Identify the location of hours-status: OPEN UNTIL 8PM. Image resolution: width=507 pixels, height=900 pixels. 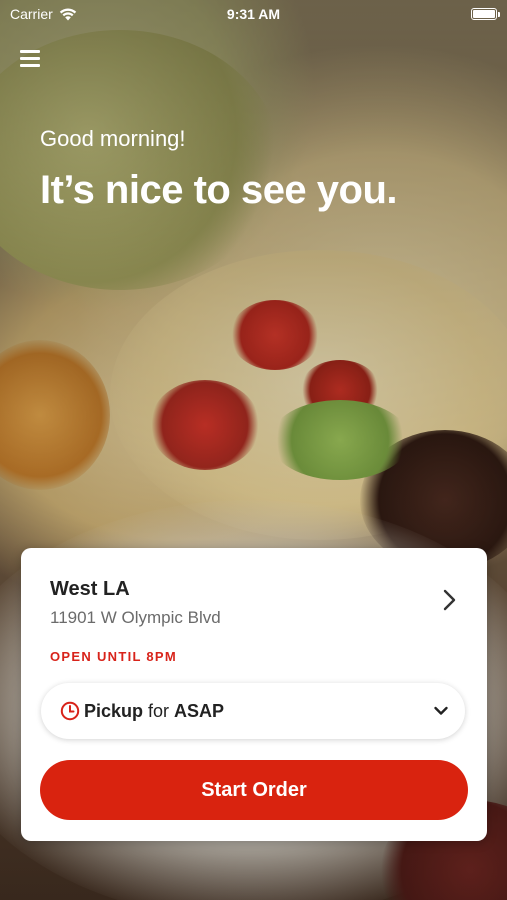
(114, 656).